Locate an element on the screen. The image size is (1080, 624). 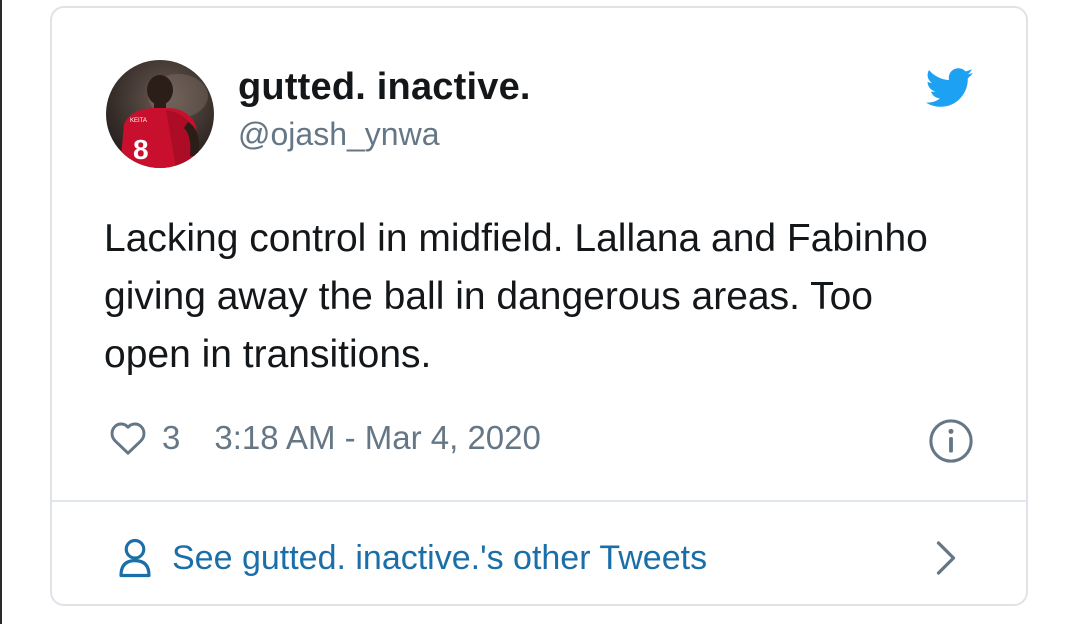
chevron-right-icon is located at coordinates (946, 558).